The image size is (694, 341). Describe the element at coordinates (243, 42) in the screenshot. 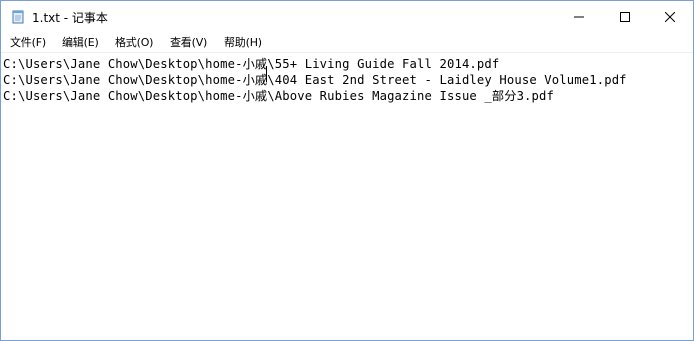

I see `menu-help: 帮助(H)` at that location.